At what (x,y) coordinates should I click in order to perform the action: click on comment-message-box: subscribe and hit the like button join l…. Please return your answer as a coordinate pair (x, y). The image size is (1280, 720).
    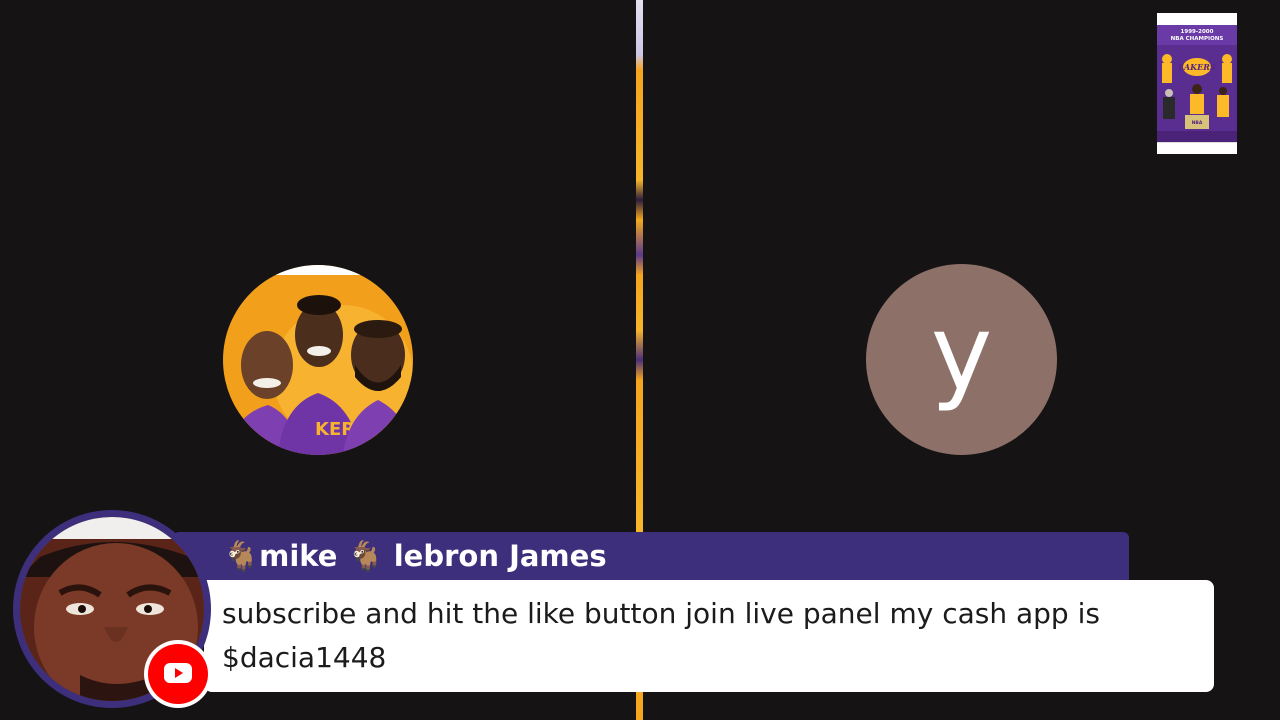
    Looking at the image, I should click on (709, 636).